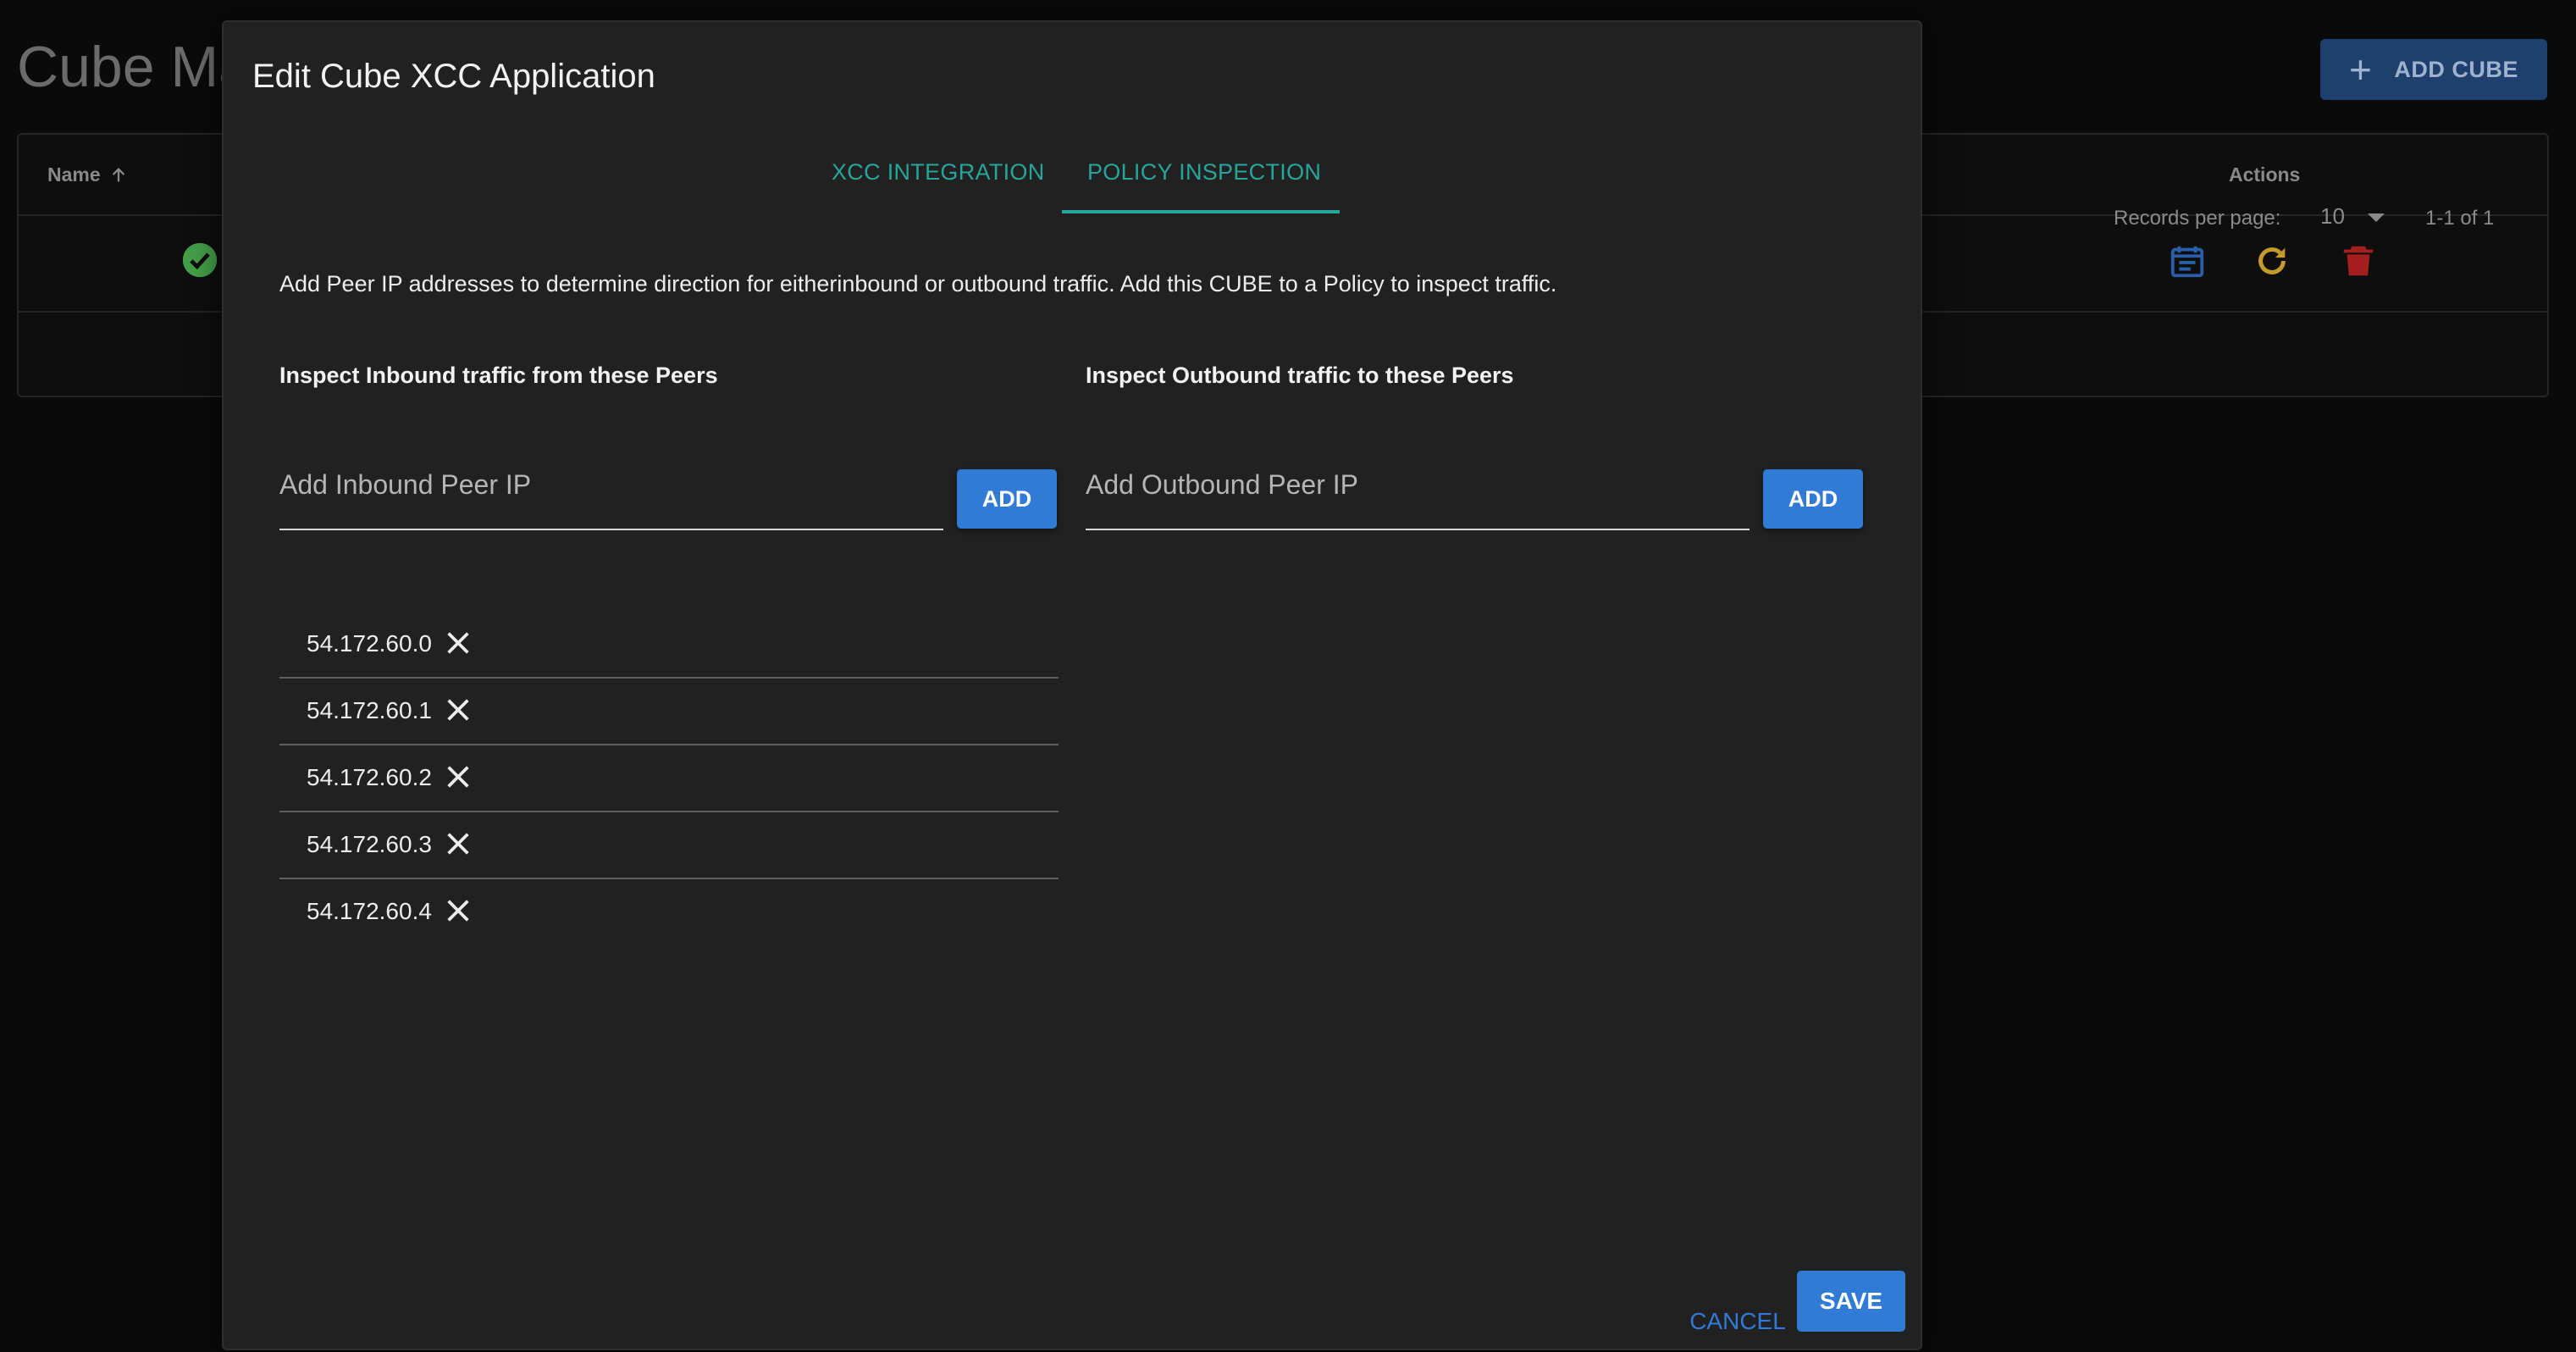 The height and width of the screenshot is (1352, 2576). I want to click on outbound-peer-field, so click(1418, 494).